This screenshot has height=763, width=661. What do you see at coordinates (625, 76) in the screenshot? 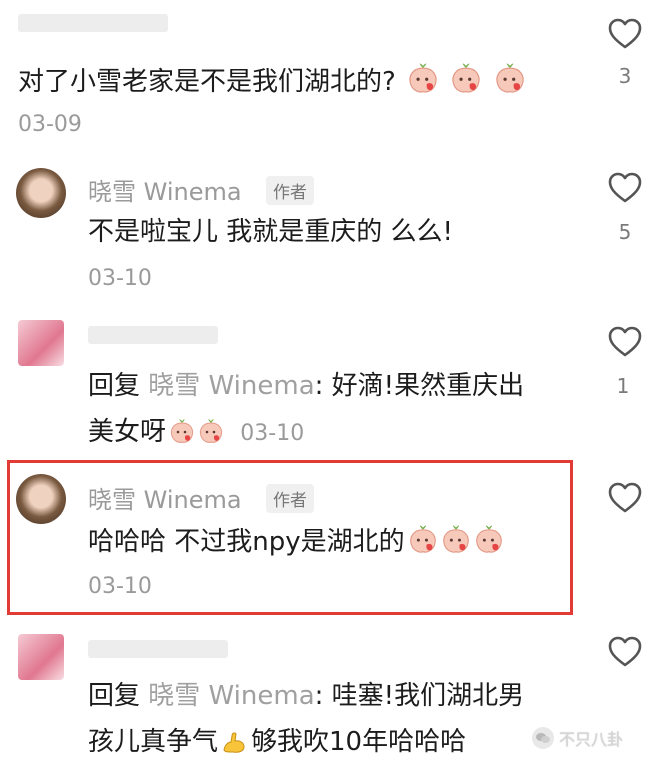
I see `like-count: 3` at bounding box center [625, 76].